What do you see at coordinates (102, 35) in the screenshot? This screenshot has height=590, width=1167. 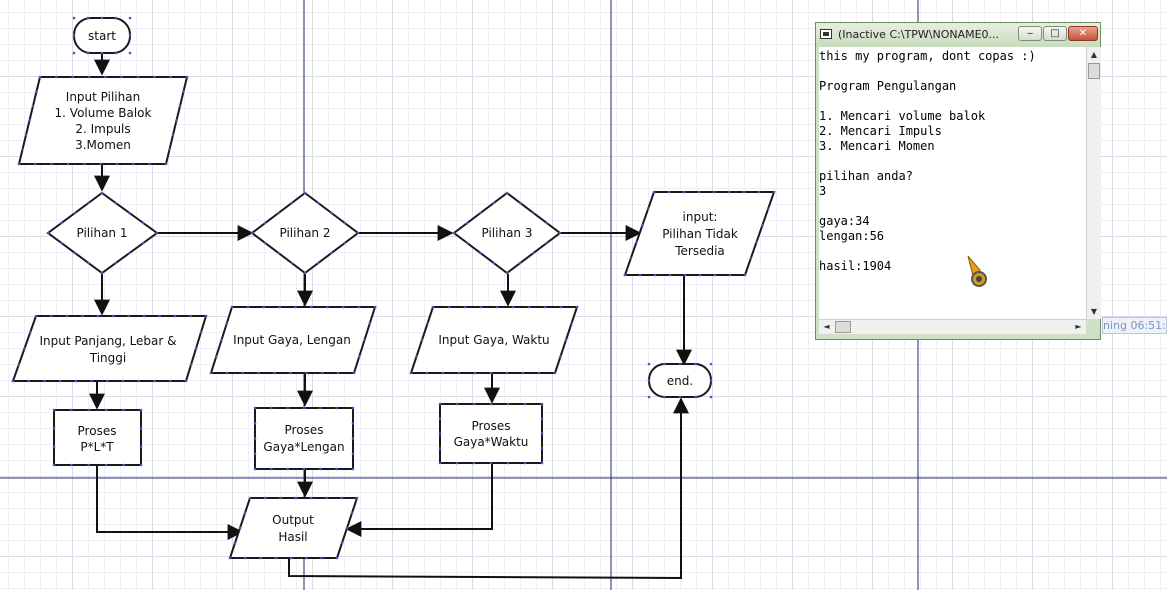 I see `start-terminator: start` at bounding box center [102, 35].